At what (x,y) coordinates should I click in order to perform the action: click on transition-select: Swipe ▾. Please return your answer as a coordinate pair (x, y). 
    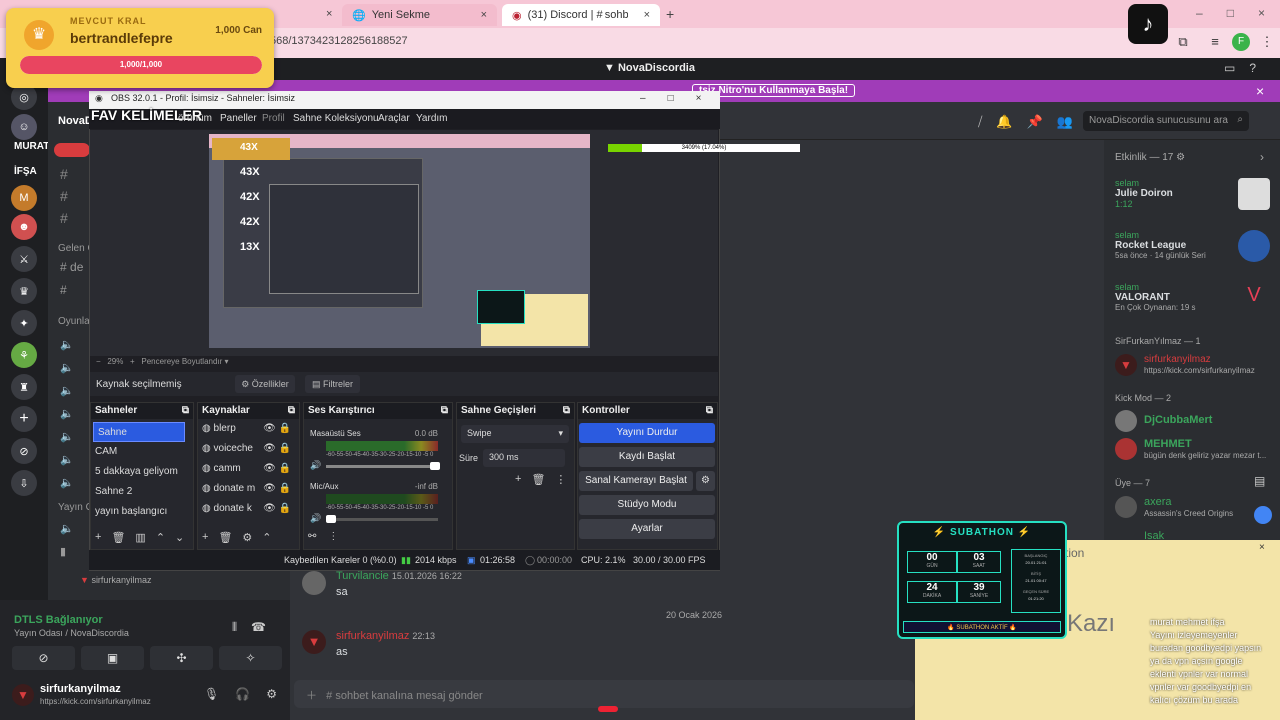
    Looking at the image, I should click on (515, 434).